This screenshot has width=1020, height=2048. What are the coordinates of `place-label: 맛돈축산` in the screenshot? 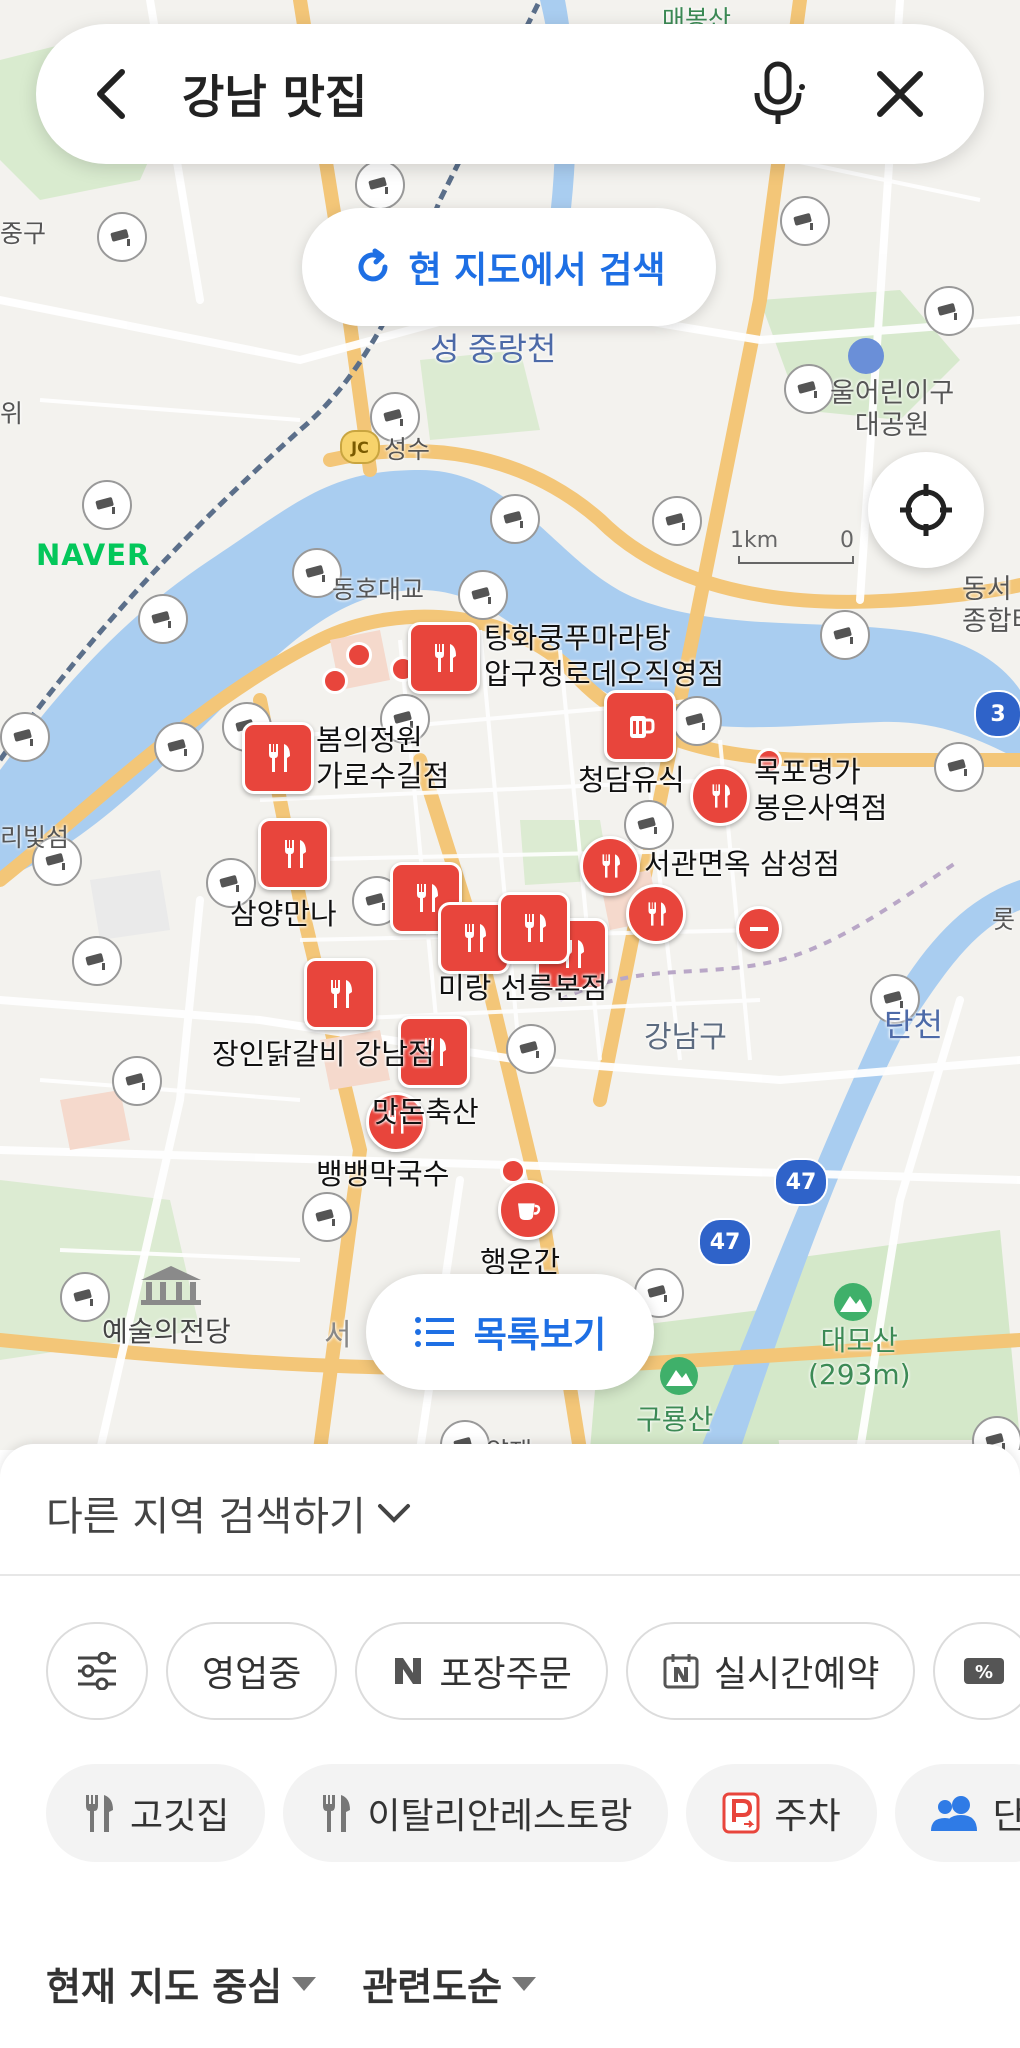 It's located at (425, 1112).